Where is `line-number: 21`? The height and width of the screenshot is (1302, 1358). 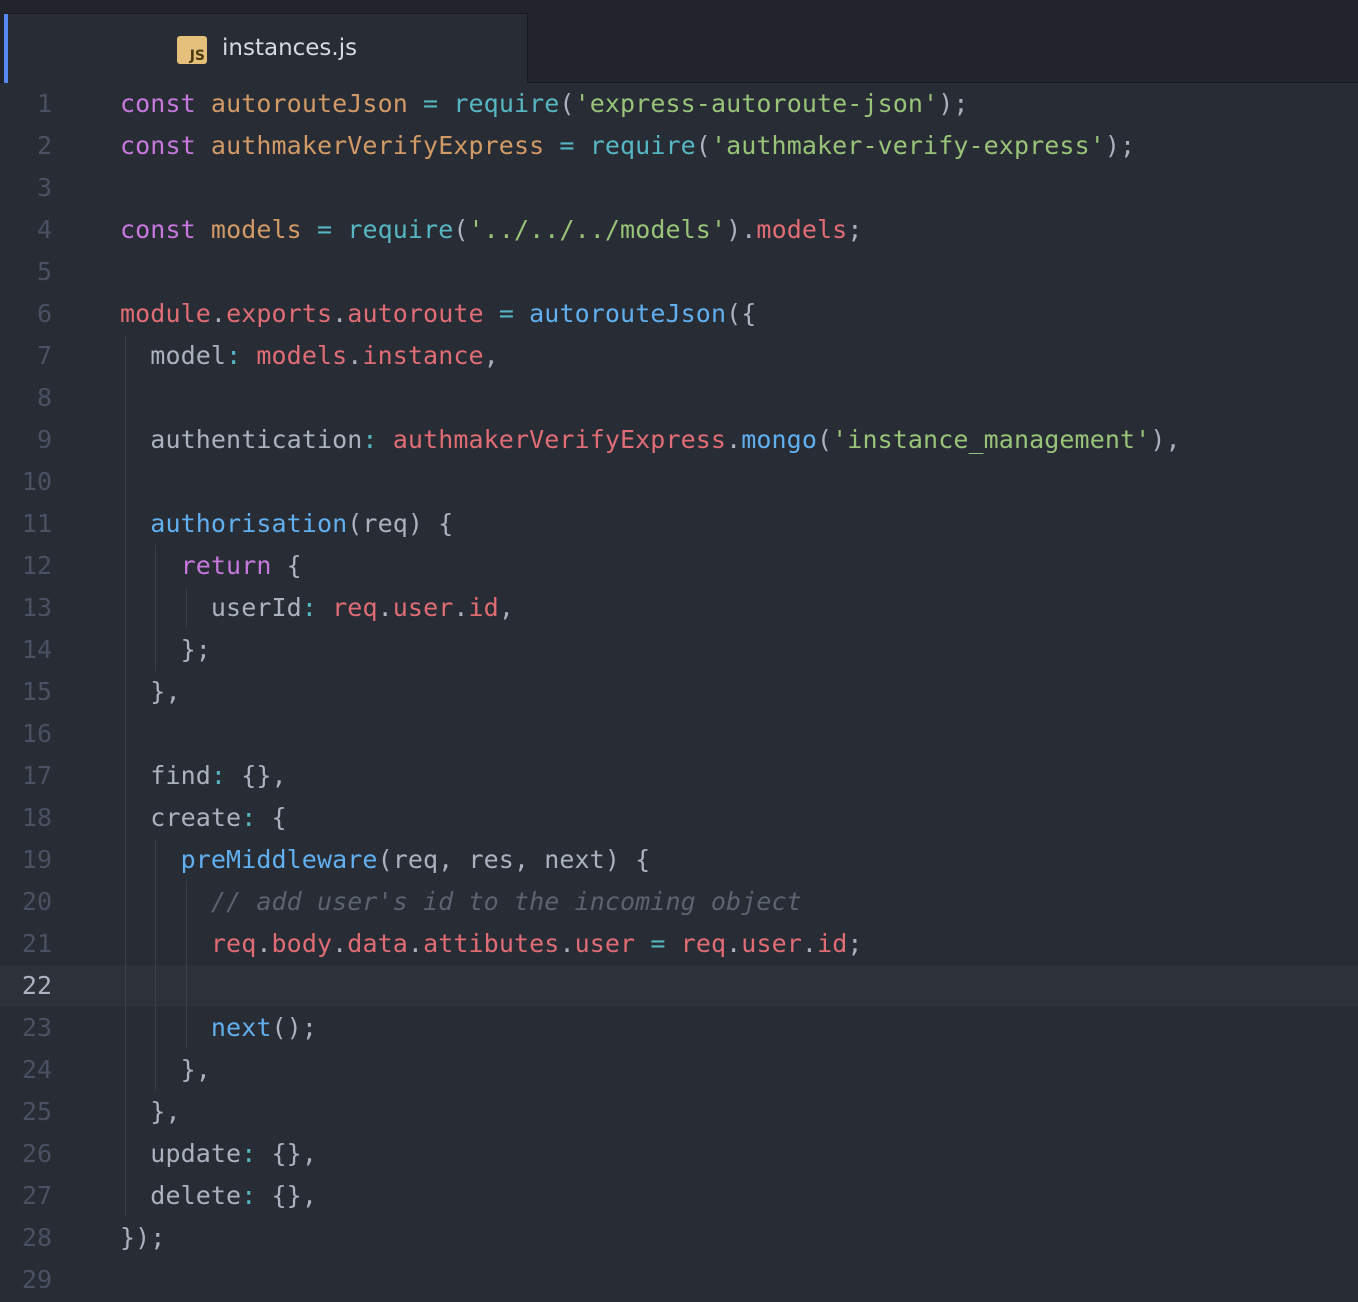 line-number: 21 is located at coordinates (36, 943).